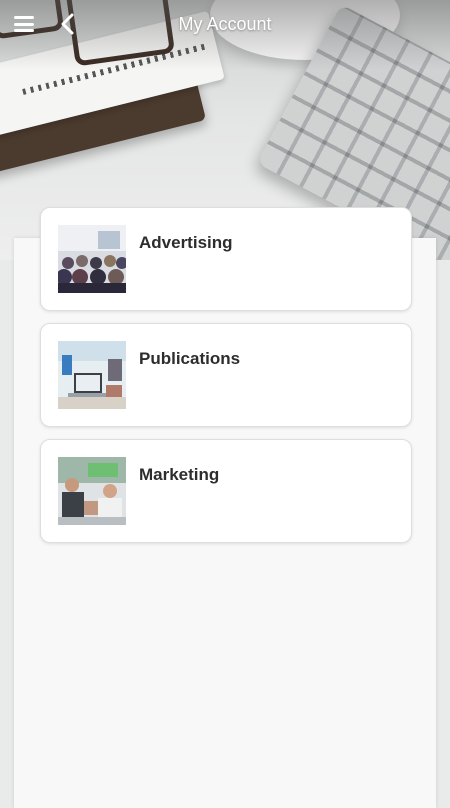  What do you see at coordinates (190, 358) in the screenshot?
I see `list-item-label: Publications` at bounding box center [190, 358].